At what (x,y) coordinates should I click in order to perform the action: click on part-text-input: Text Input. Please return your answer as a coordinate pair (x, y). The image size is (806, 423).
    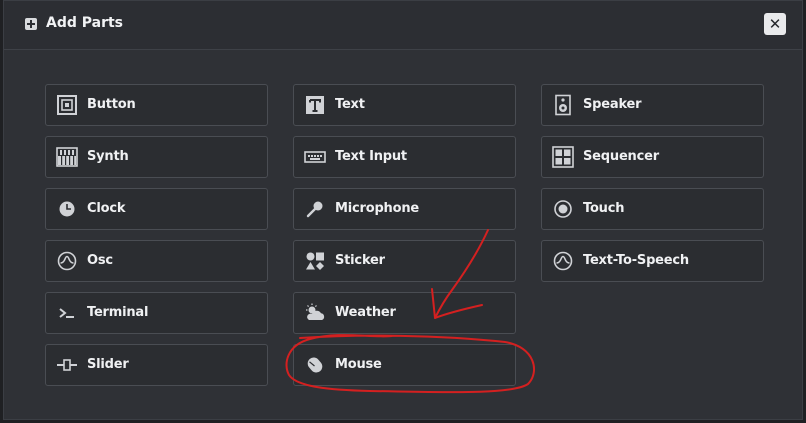
    Looking at the image, I should click on (404, 157).